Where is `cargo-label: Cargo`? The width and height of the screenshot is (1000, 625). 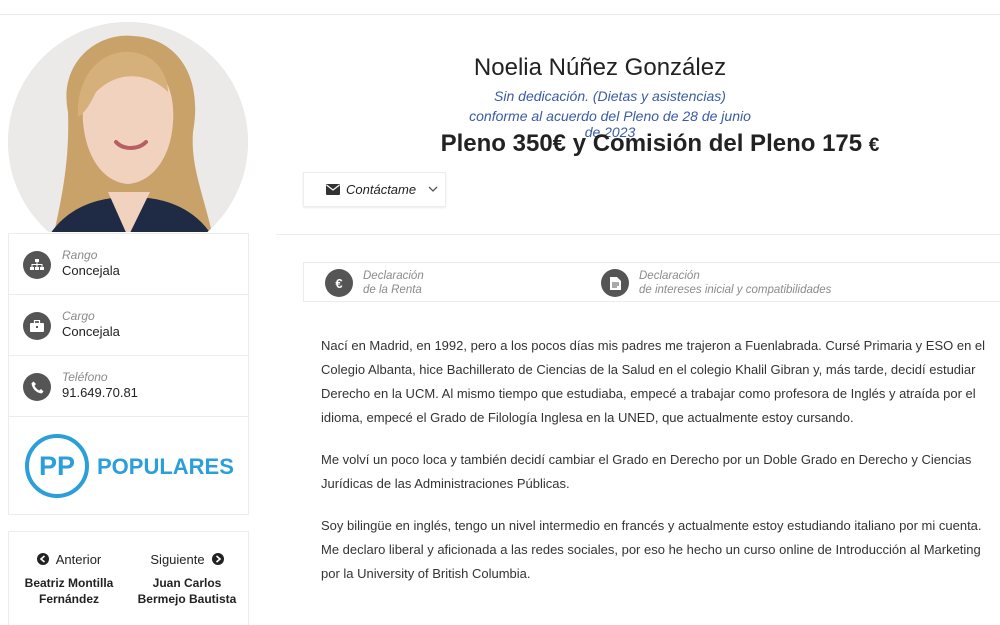
cargo-label: Cargo is located at coordinates (78, 316).